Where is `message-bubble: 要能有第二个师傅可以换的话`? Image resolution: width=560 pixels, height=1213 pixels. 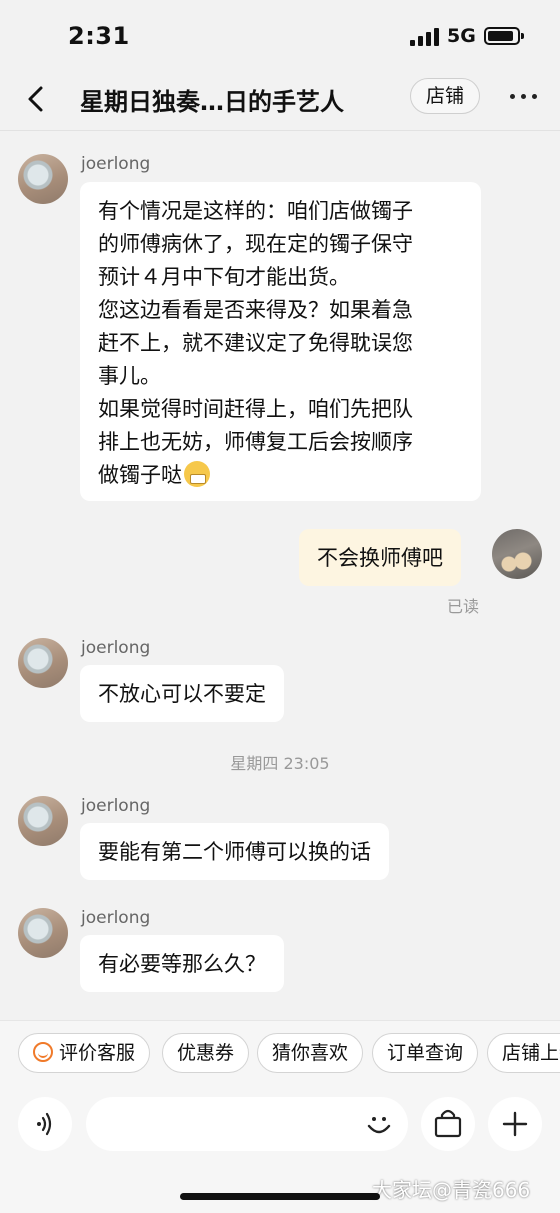 message-bubble: 要能有第二个师傅可以换的话 is located at coordinates (234, 851).